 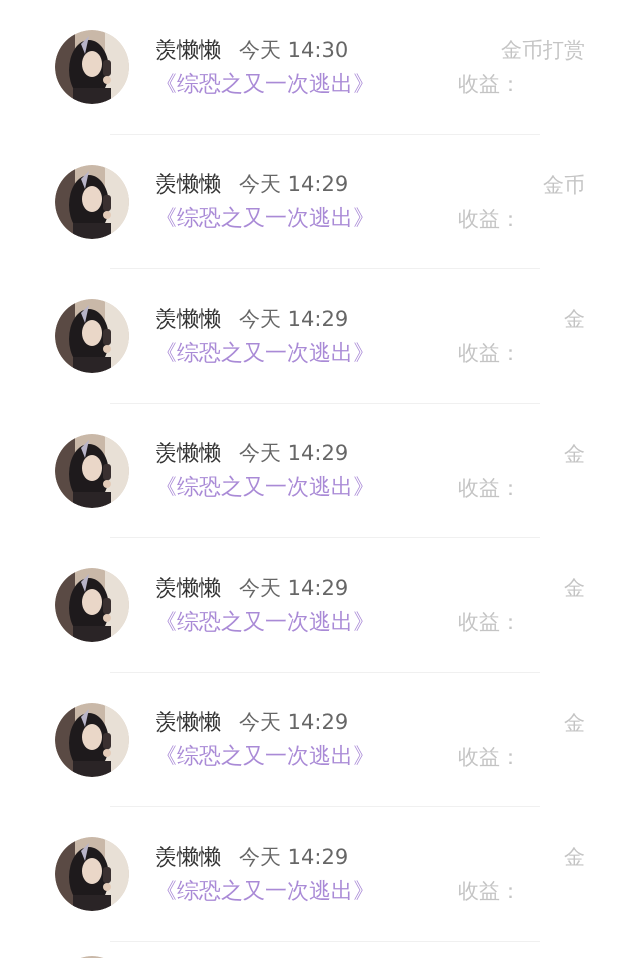 I want to click on reward-type: 金币打赏, so click(x=543, y=50).